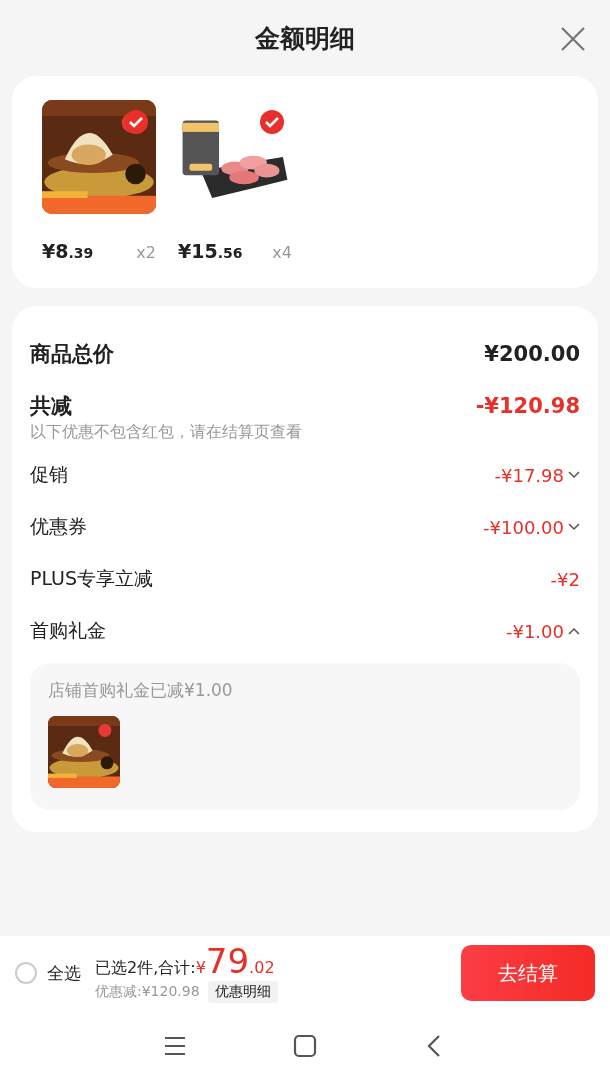  I want to click on discount-amount: -¥2, so click(565, 579).